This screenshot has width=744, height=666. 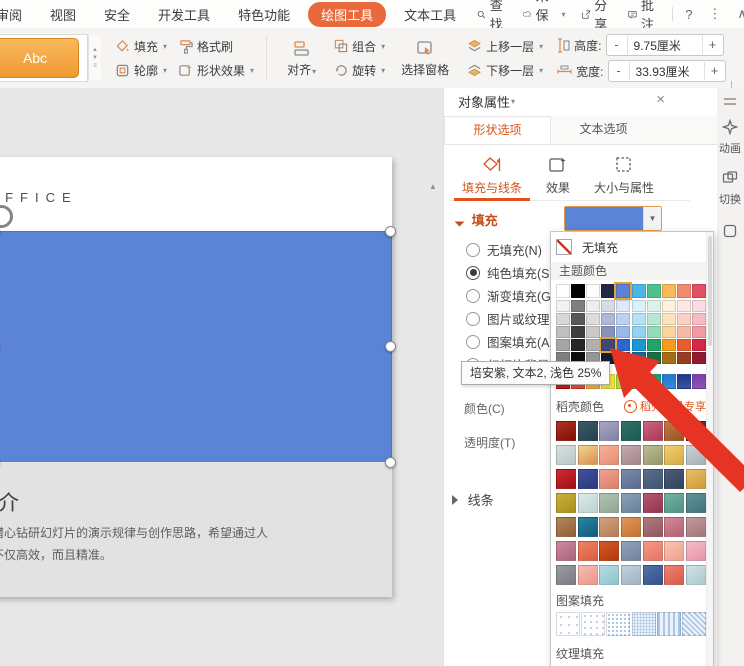 I want to click on format-painter-button: 格式刷, so click(x=205, y=46).